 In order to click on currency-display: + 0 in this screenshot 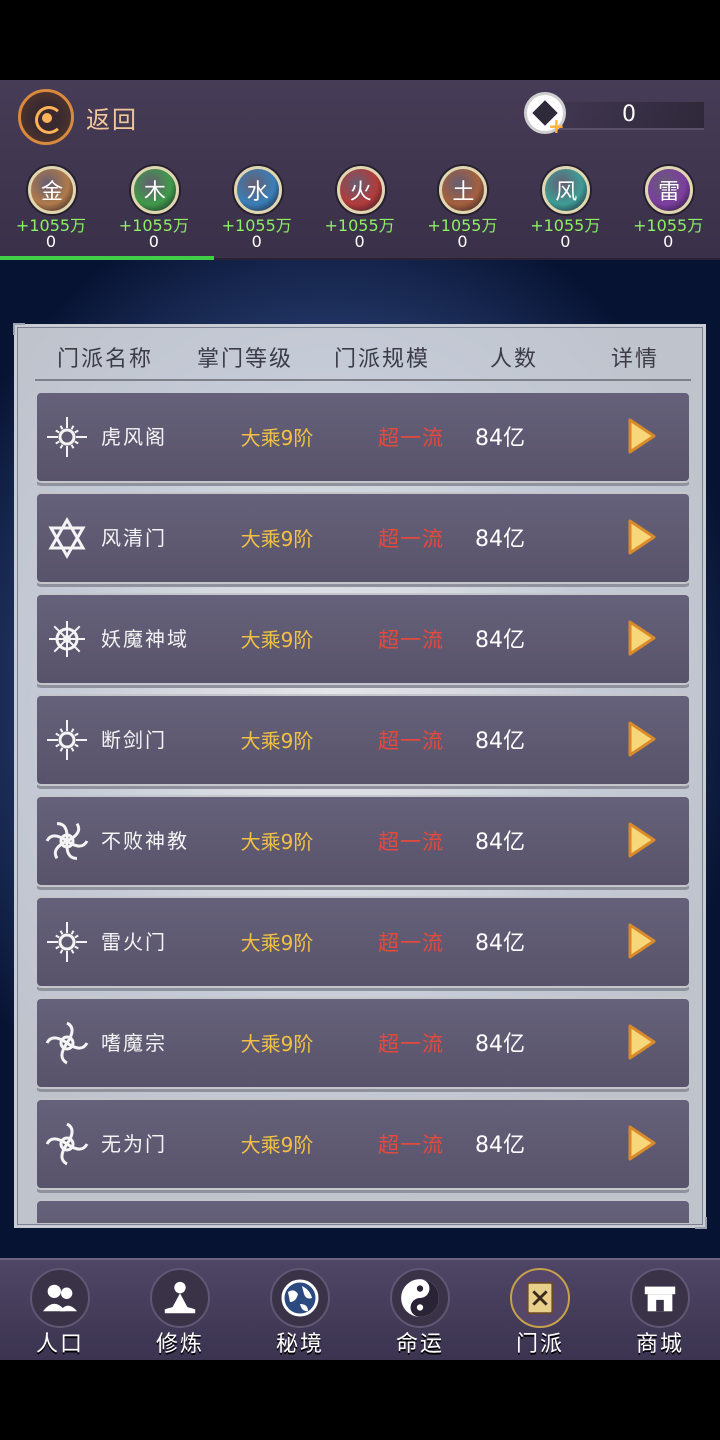, I will do `click(616, 114)`.